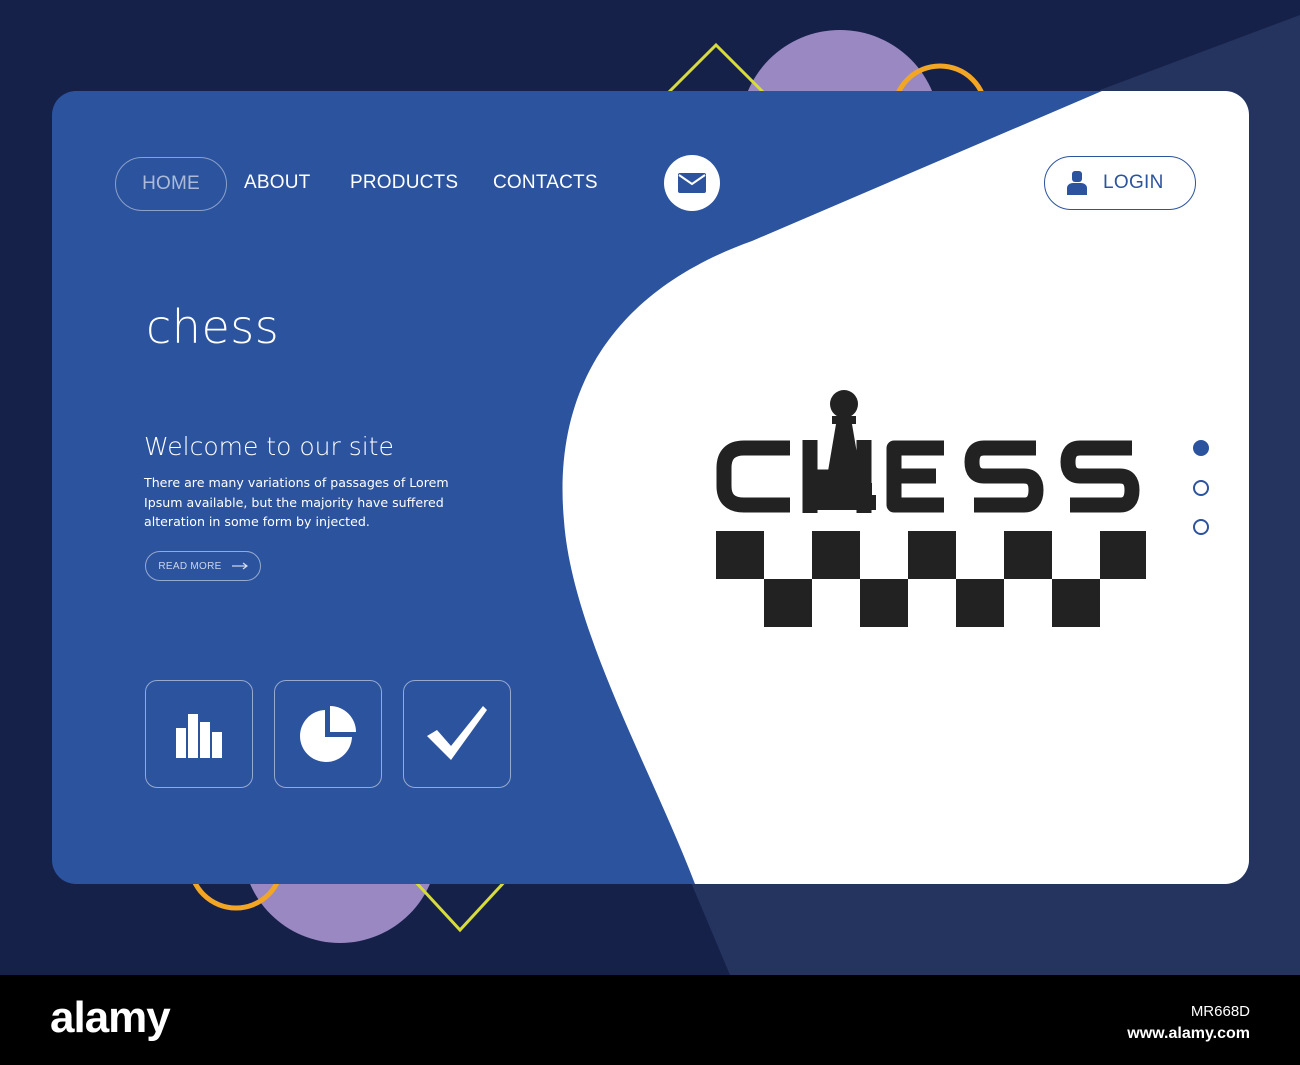 The width and height of the screenshot is (1300, 1065). Describe the element at coordinates (1077, 183) in the screenshot. I see `user-icon` at that location.